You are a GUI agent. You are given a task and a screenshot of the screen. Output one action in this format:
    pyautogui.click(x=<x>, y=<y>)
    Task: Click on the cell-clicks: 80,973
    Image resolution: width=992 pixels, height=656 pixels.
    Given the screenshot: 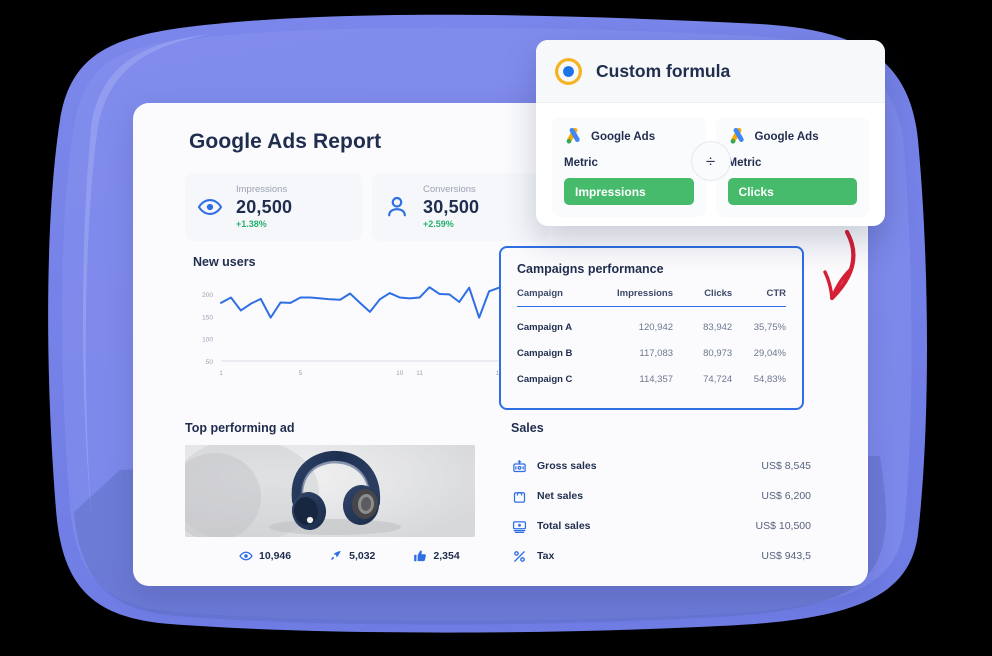 What is the action you would take?
    pyautogui.click(x=718, y=353)
    